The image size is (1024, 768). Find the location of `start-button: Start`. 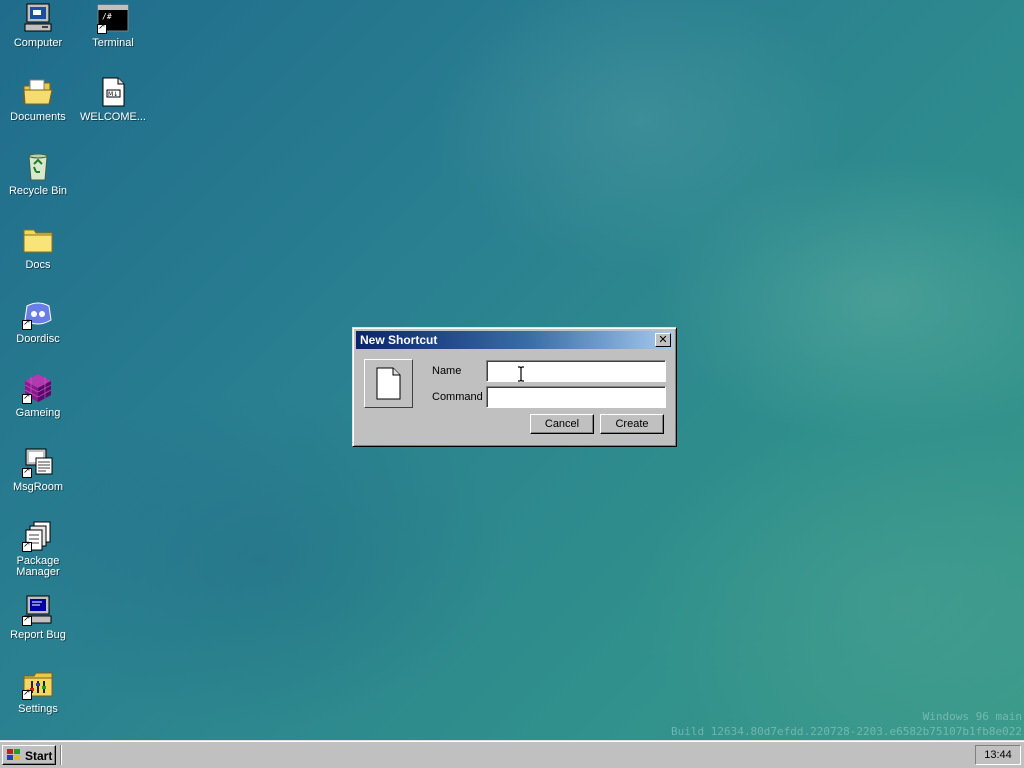

start-button: Start is located at coordinates (29, 755).